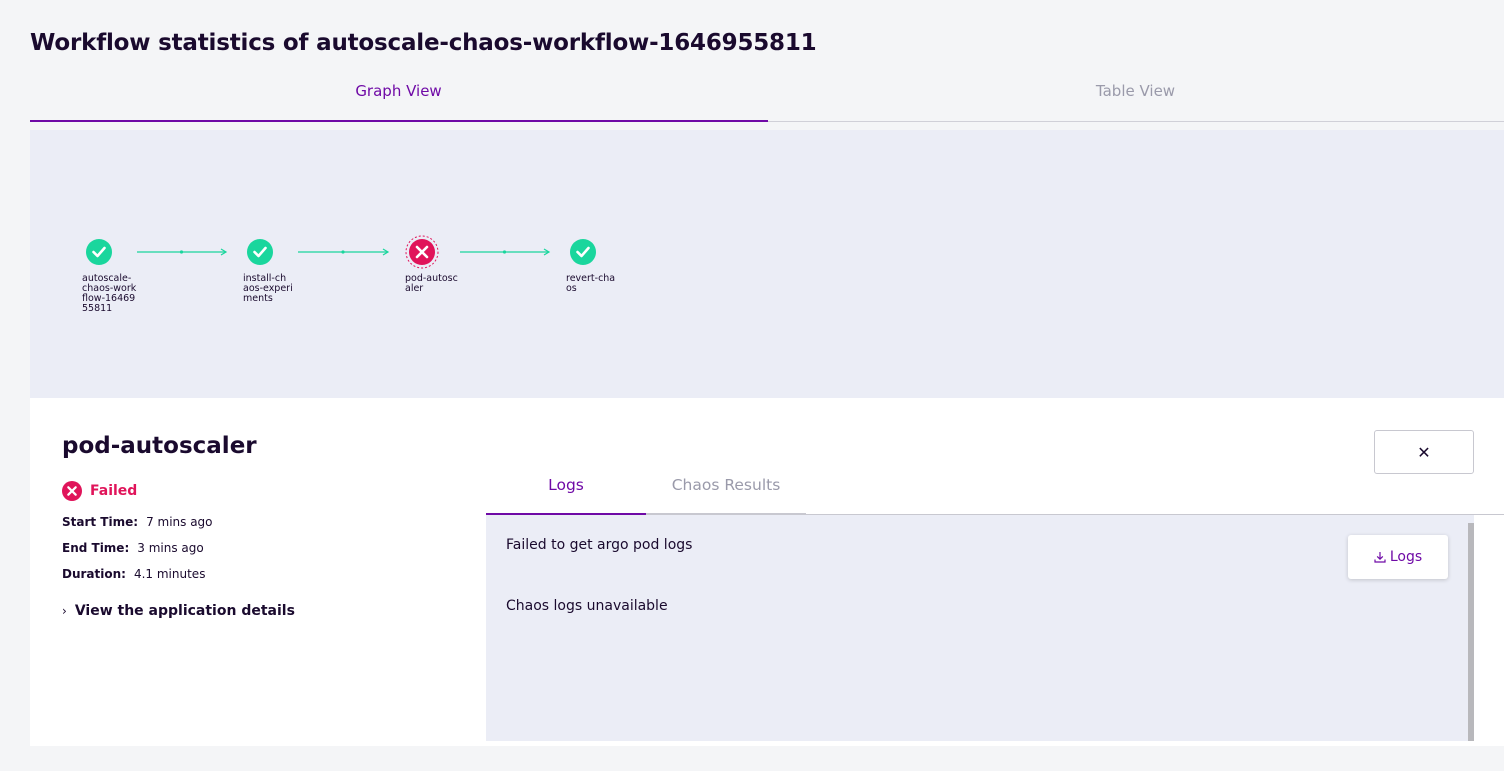 The image size is (1504, 771). Describe the element at coordinates (566, 489) in the screenshot. I see `tab-logs: Logs` at that location.